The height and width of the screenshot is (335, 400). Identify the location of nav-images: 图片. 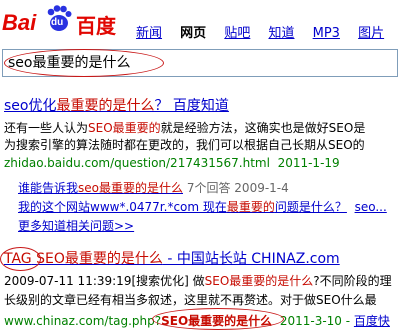
(371, 33).